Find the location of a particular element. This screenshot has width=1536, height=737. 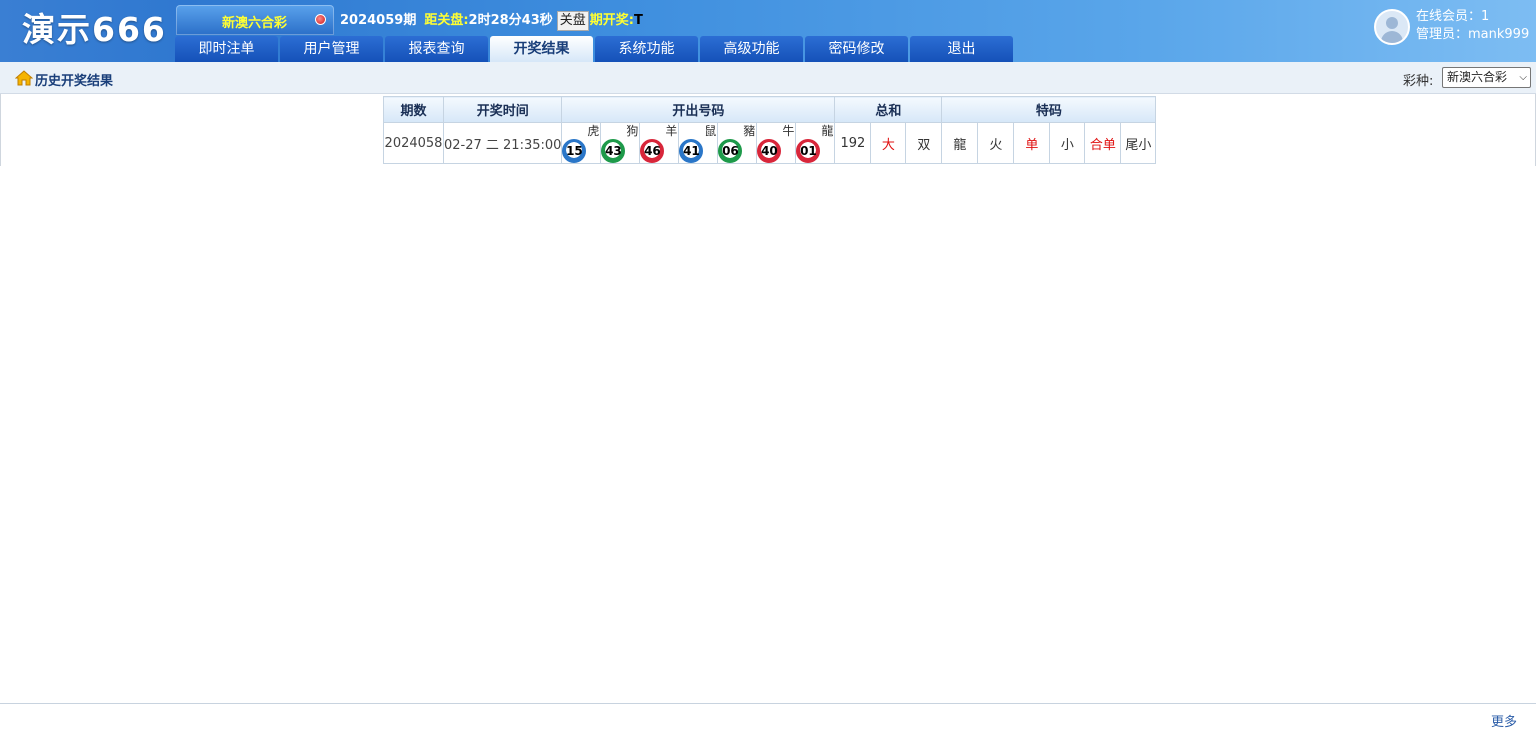

nav-system: 系统功能 is located at coordinates (646, 49).